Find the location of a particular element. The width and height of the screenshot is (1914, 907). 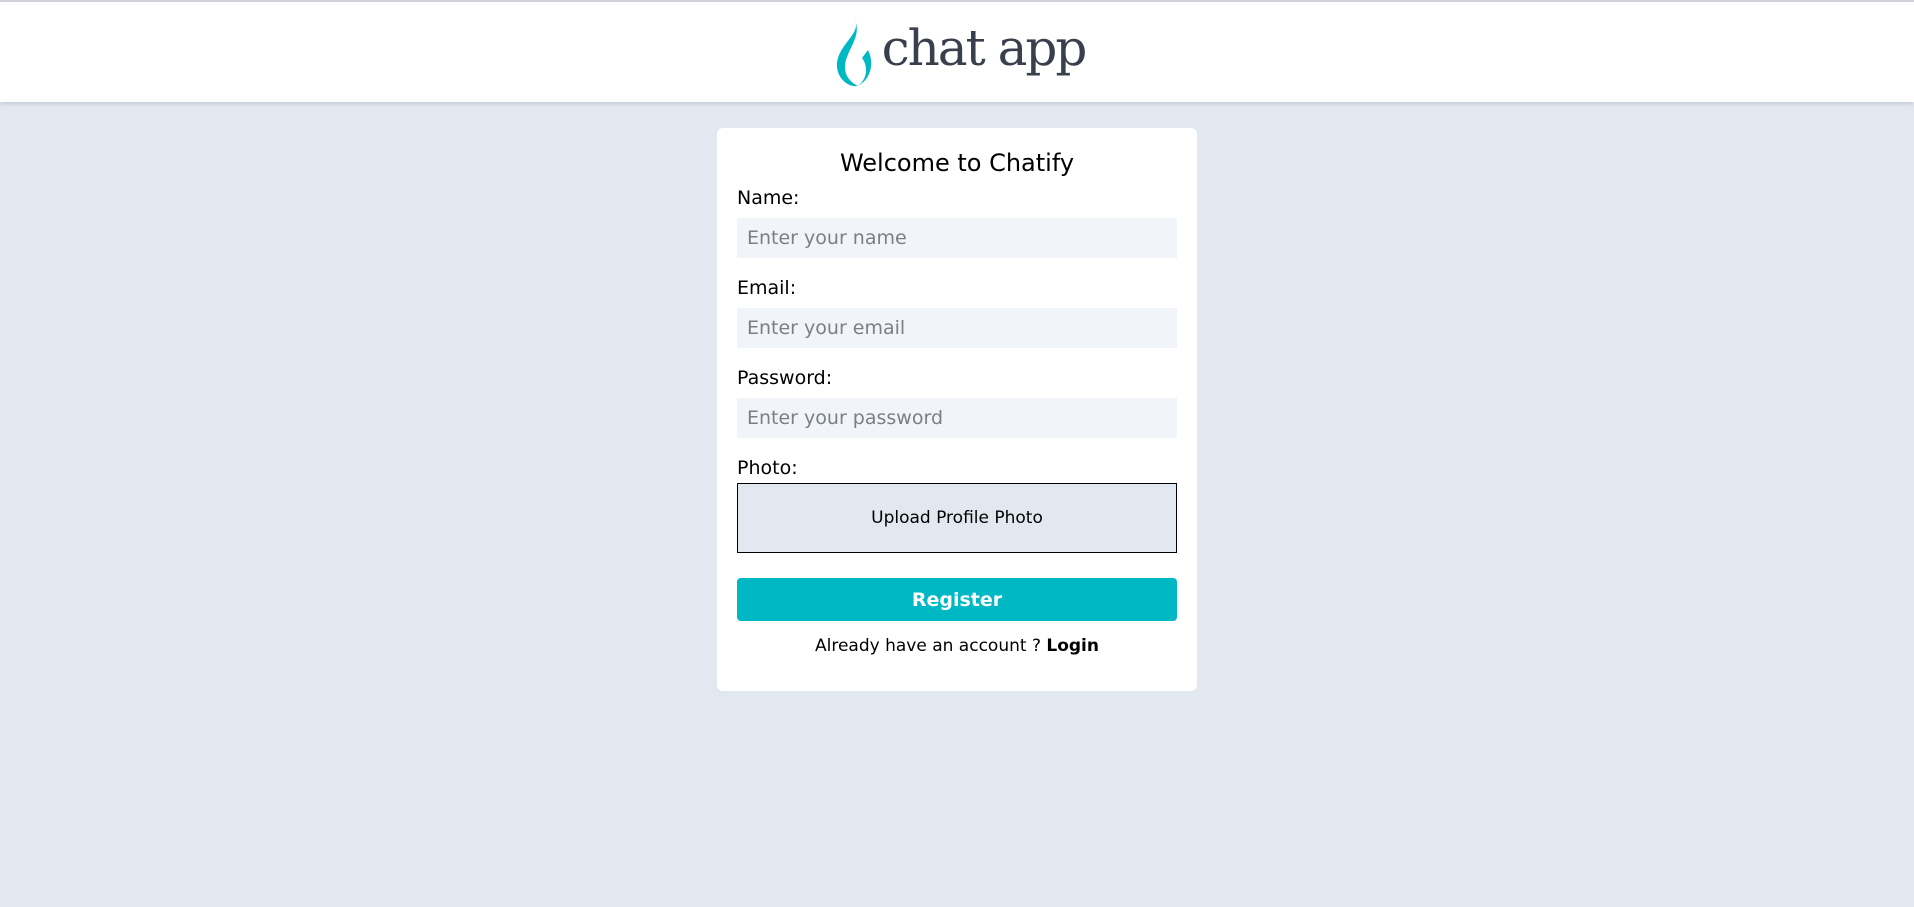

password-input is located at coordinates (957, 418).